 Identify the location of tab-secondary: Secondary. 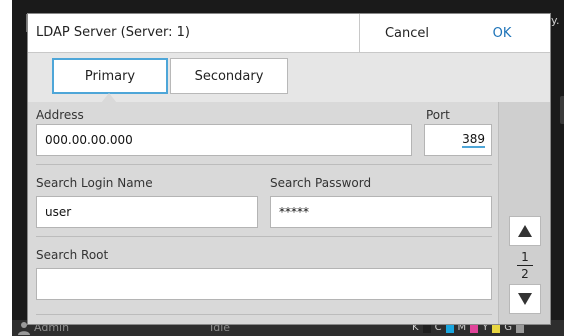
(229, 76).